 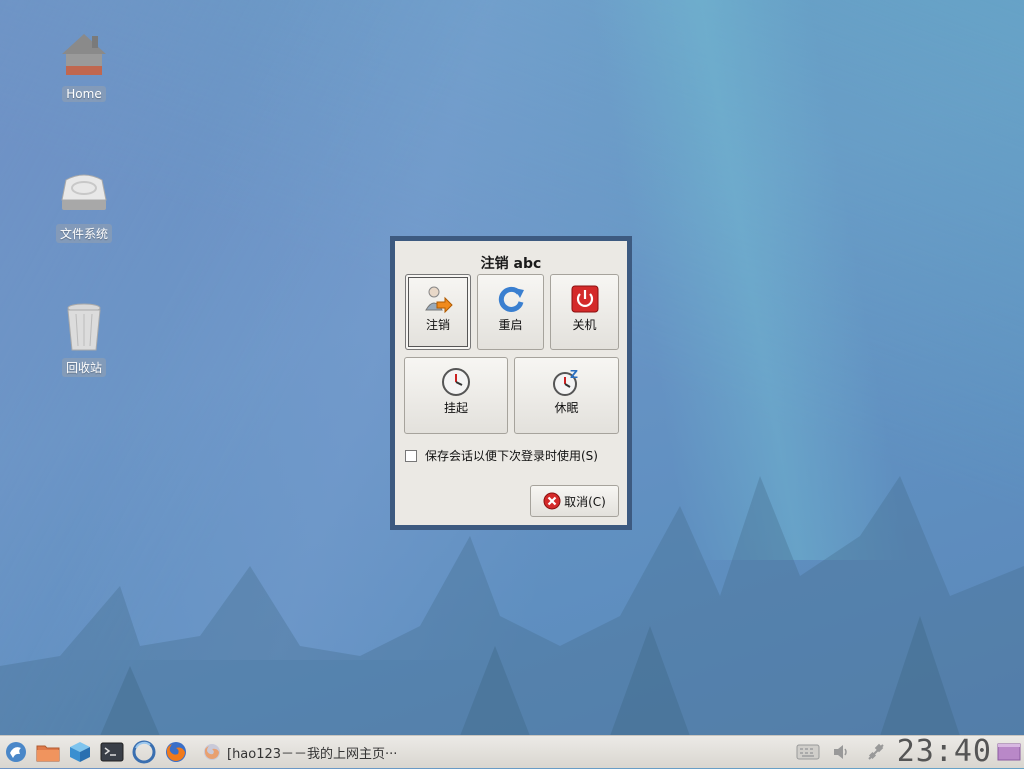 What do you see at coordinates (566, 408) in the screenshot?
I see `hibernate-label: 休眠` at bounding box center [566, 408].